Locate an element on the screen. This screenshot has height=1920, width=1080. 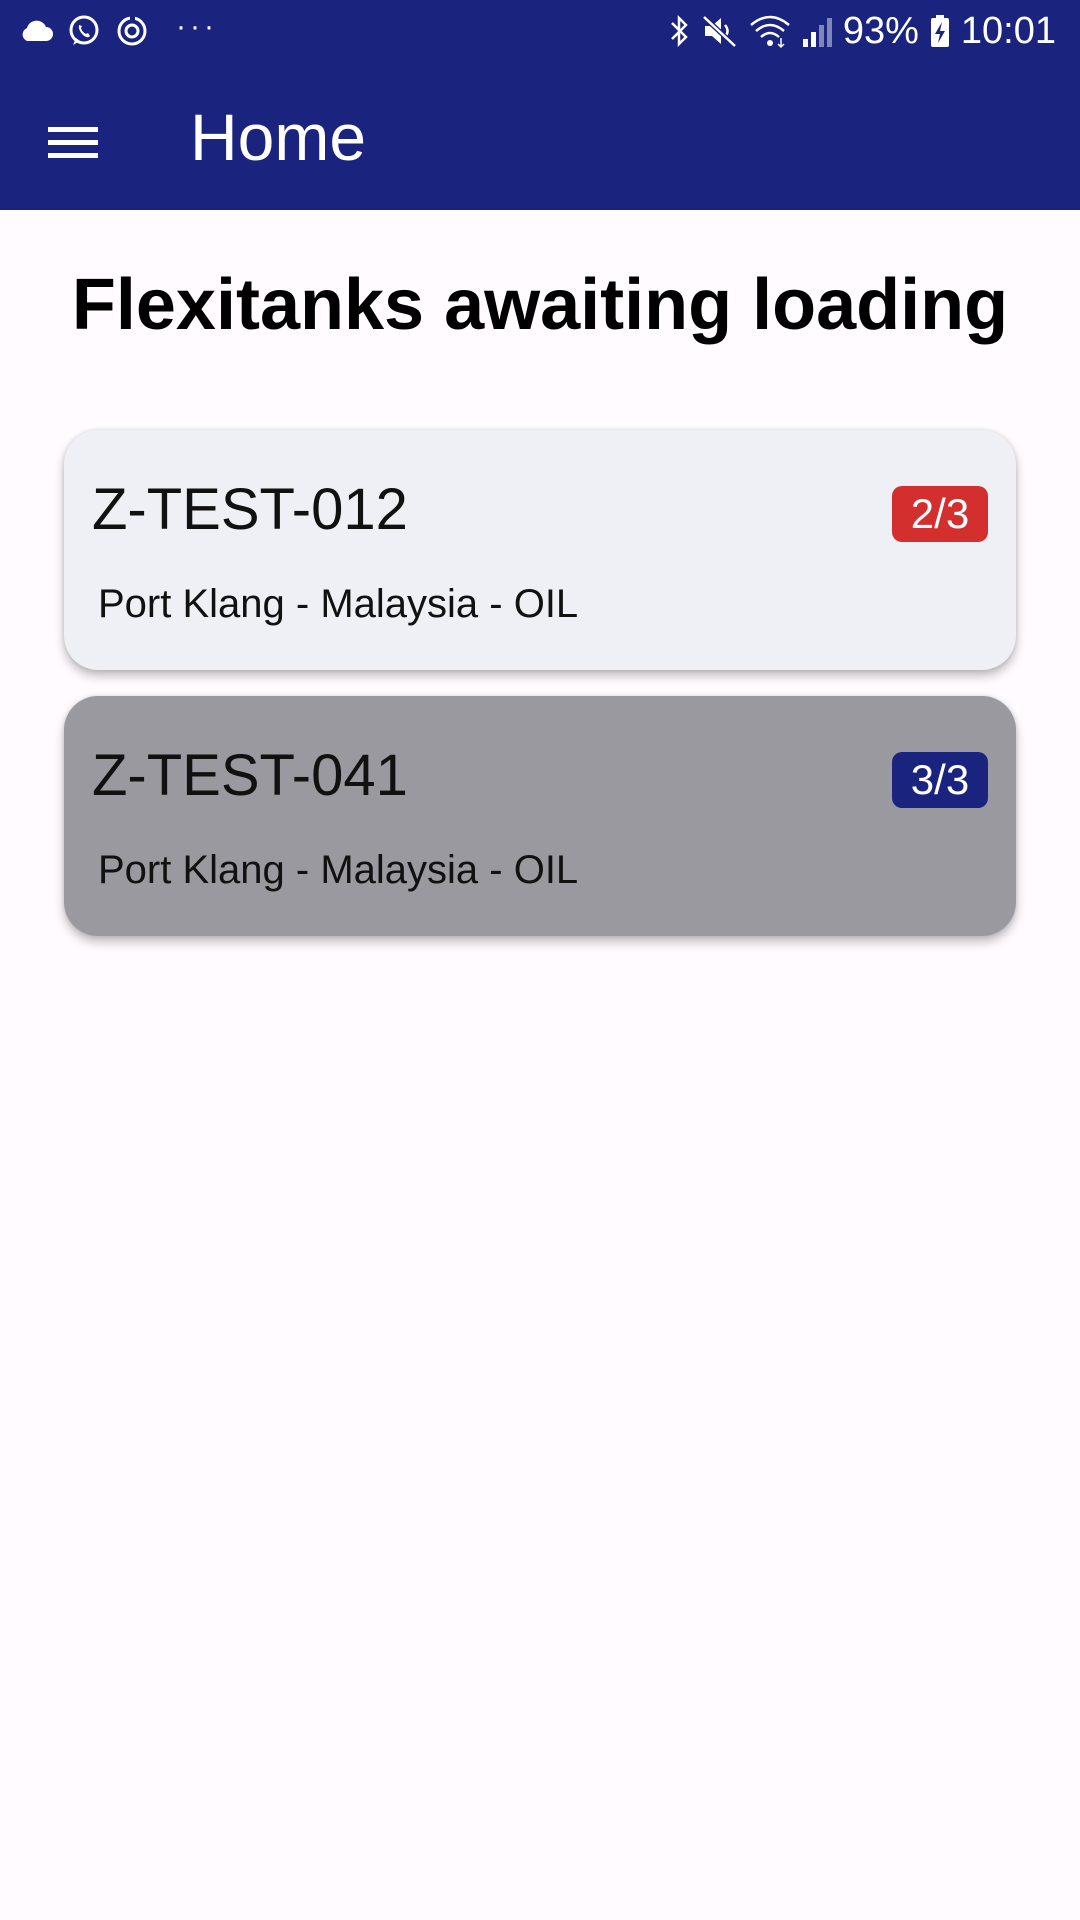
menu-button is located at coordinates (73, 145).